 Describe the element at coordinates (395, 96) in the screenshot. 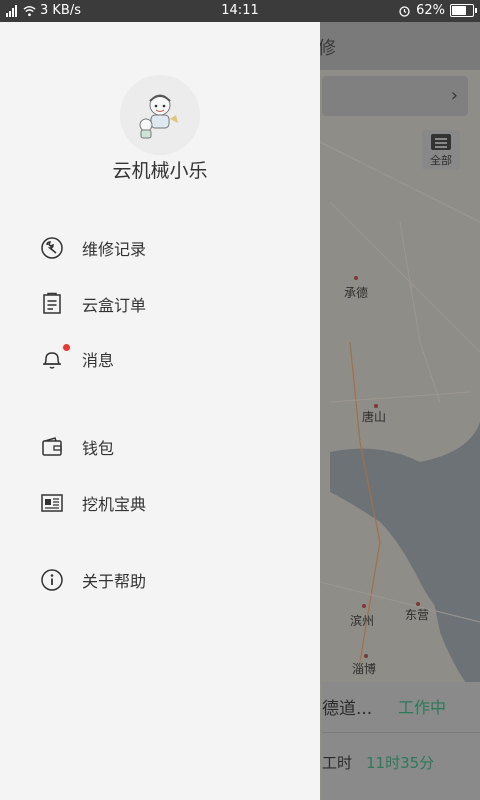

I see `search-bar: ›` at that location.